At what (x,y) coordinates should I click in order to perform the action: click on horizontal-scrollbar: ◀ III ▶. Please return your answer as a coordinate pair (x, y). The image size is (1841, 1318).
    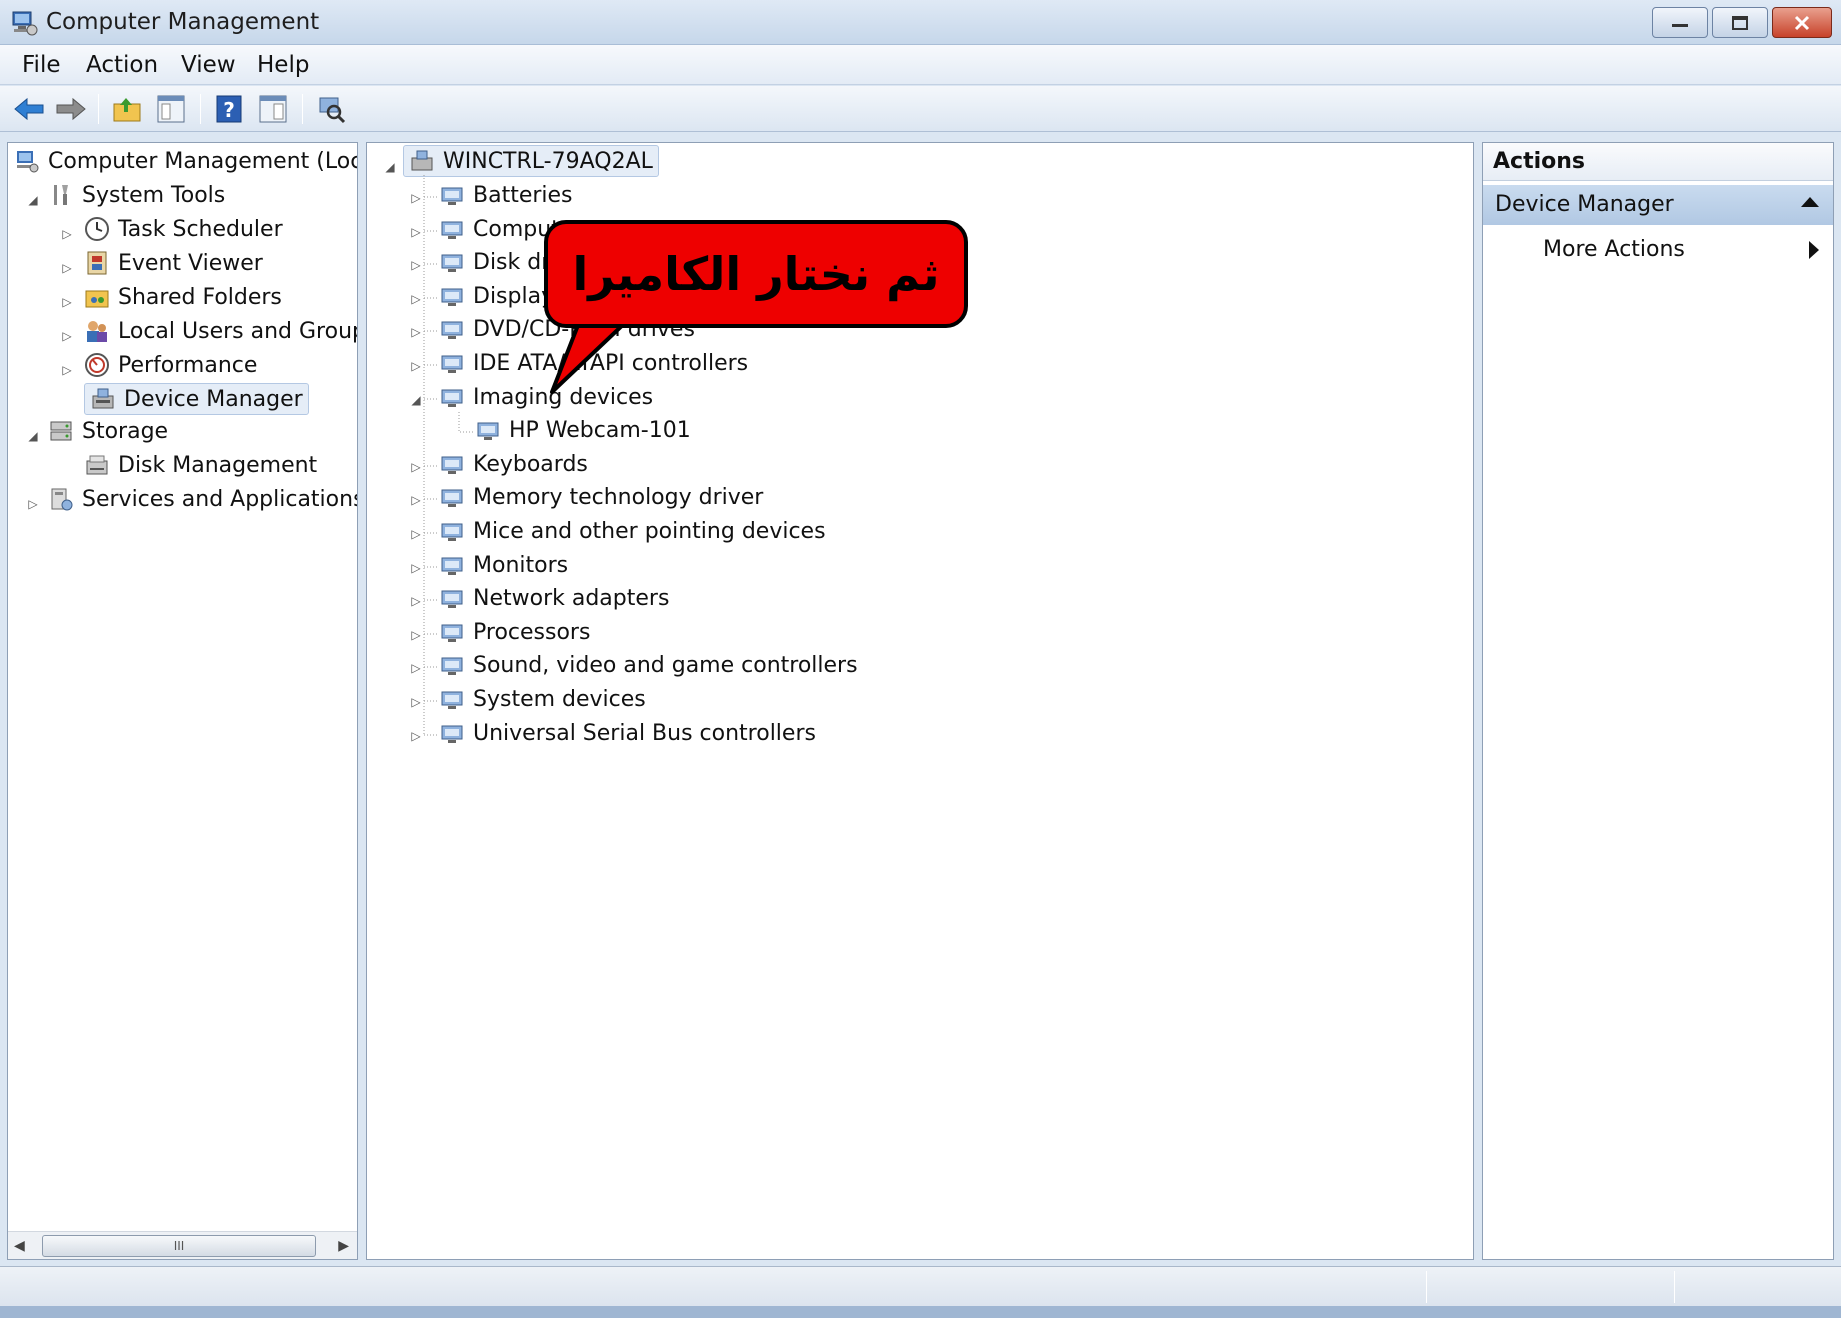
    Looking at the image, I should click on (182, 1245).